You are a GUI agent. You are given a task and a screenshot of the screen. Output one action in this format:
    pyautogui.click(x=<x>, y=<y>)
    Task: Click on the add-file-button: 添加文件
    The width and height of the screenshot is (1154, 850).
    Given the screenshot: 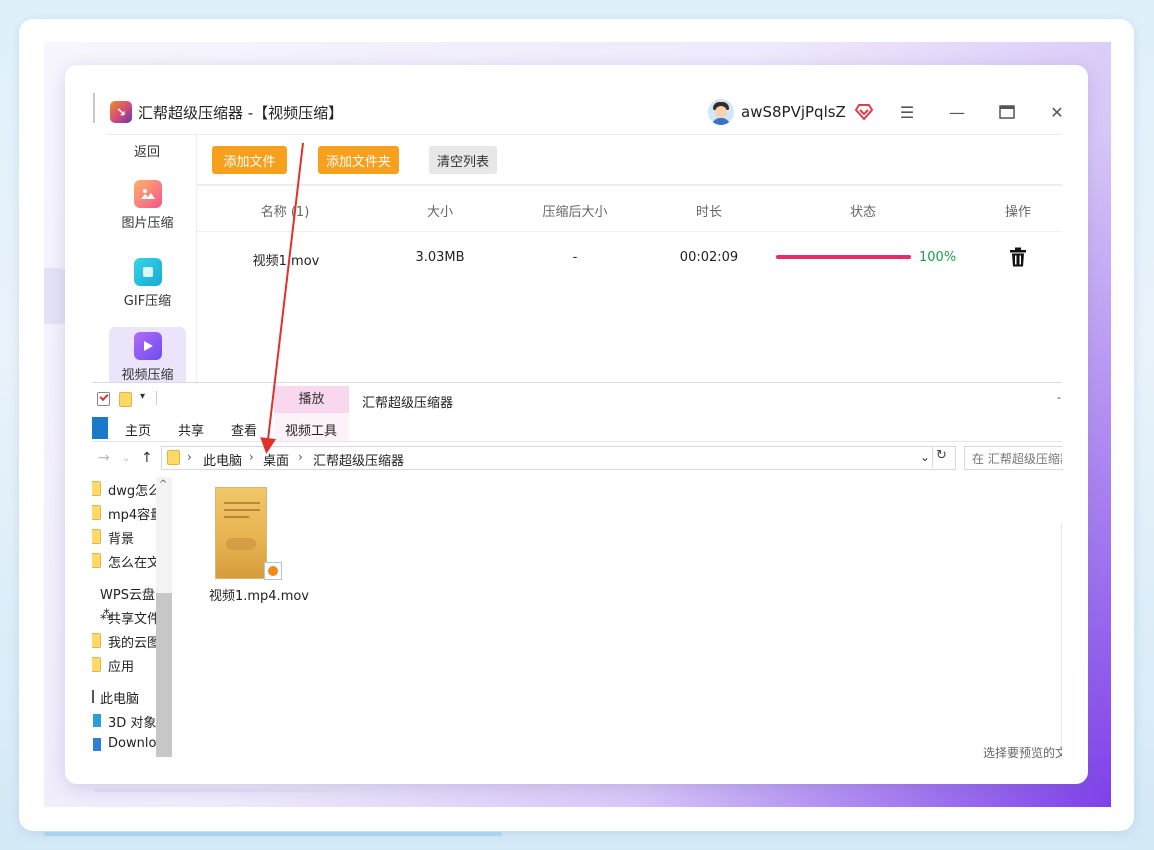 What is the action you would take?
    pyautogui.click(x=249, y=160)
    